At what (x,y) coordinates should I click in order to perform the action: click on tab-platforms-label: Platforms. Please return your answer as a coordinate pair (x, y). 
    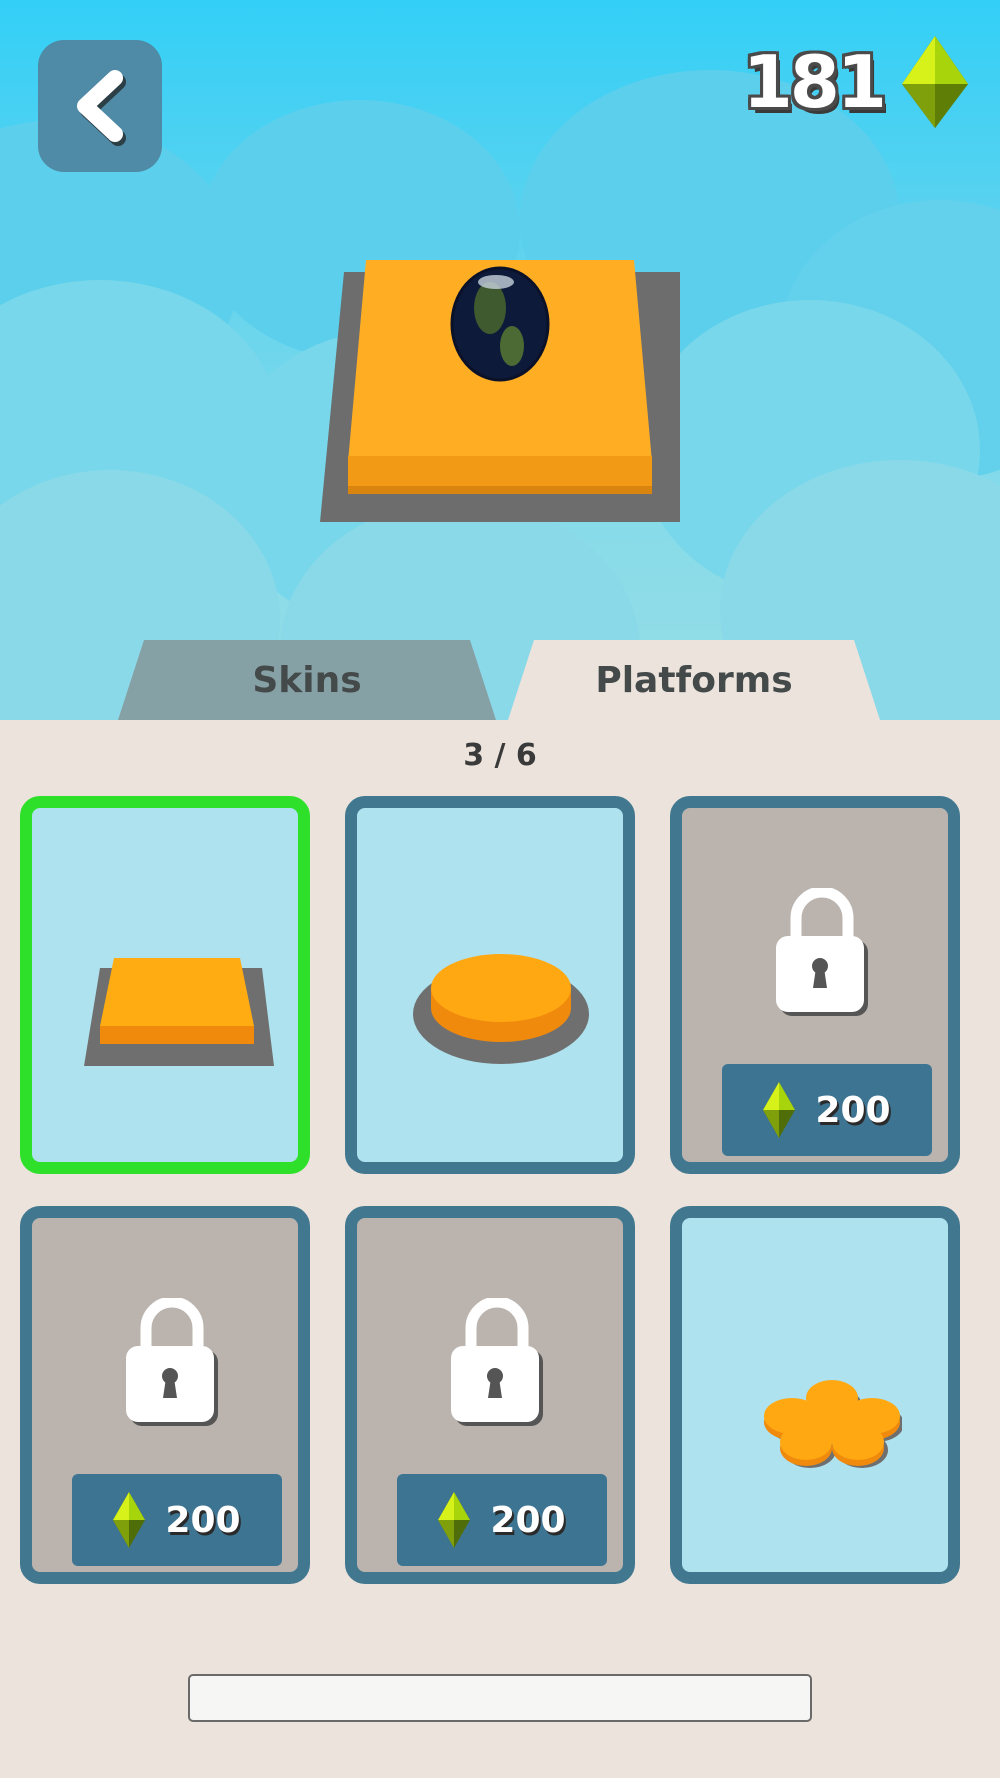
    Looking at the image, I should click on (694, 680).